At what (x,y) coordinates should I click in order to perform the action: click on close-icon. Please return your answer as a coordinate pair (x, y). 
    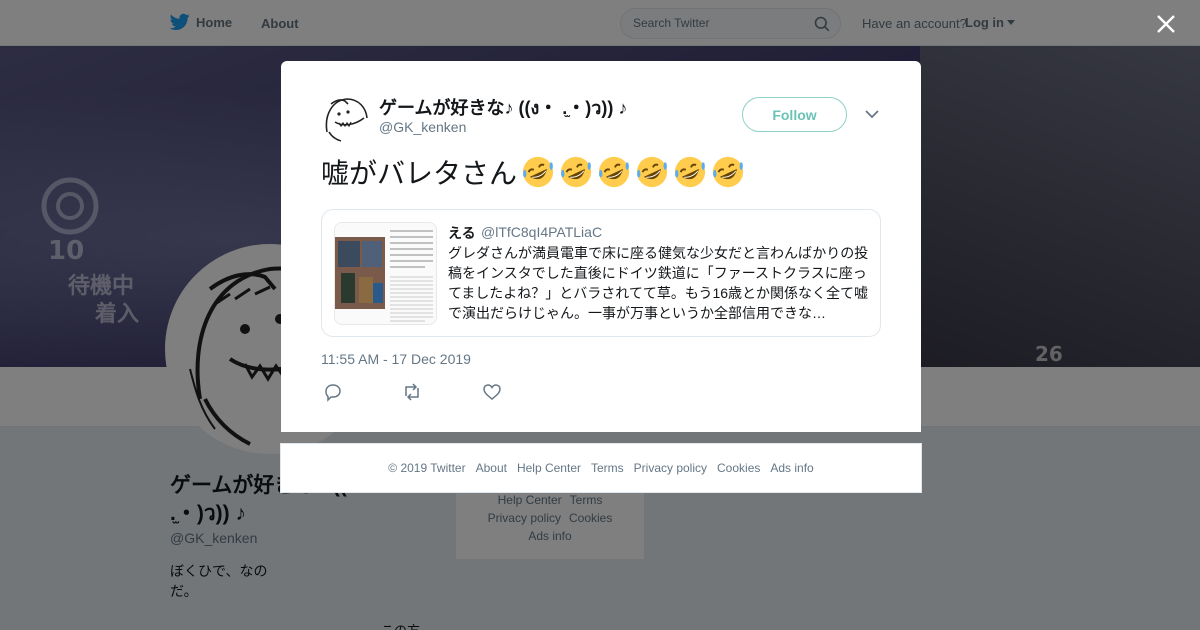
    Looking at the image, I should click on (1166, 24).